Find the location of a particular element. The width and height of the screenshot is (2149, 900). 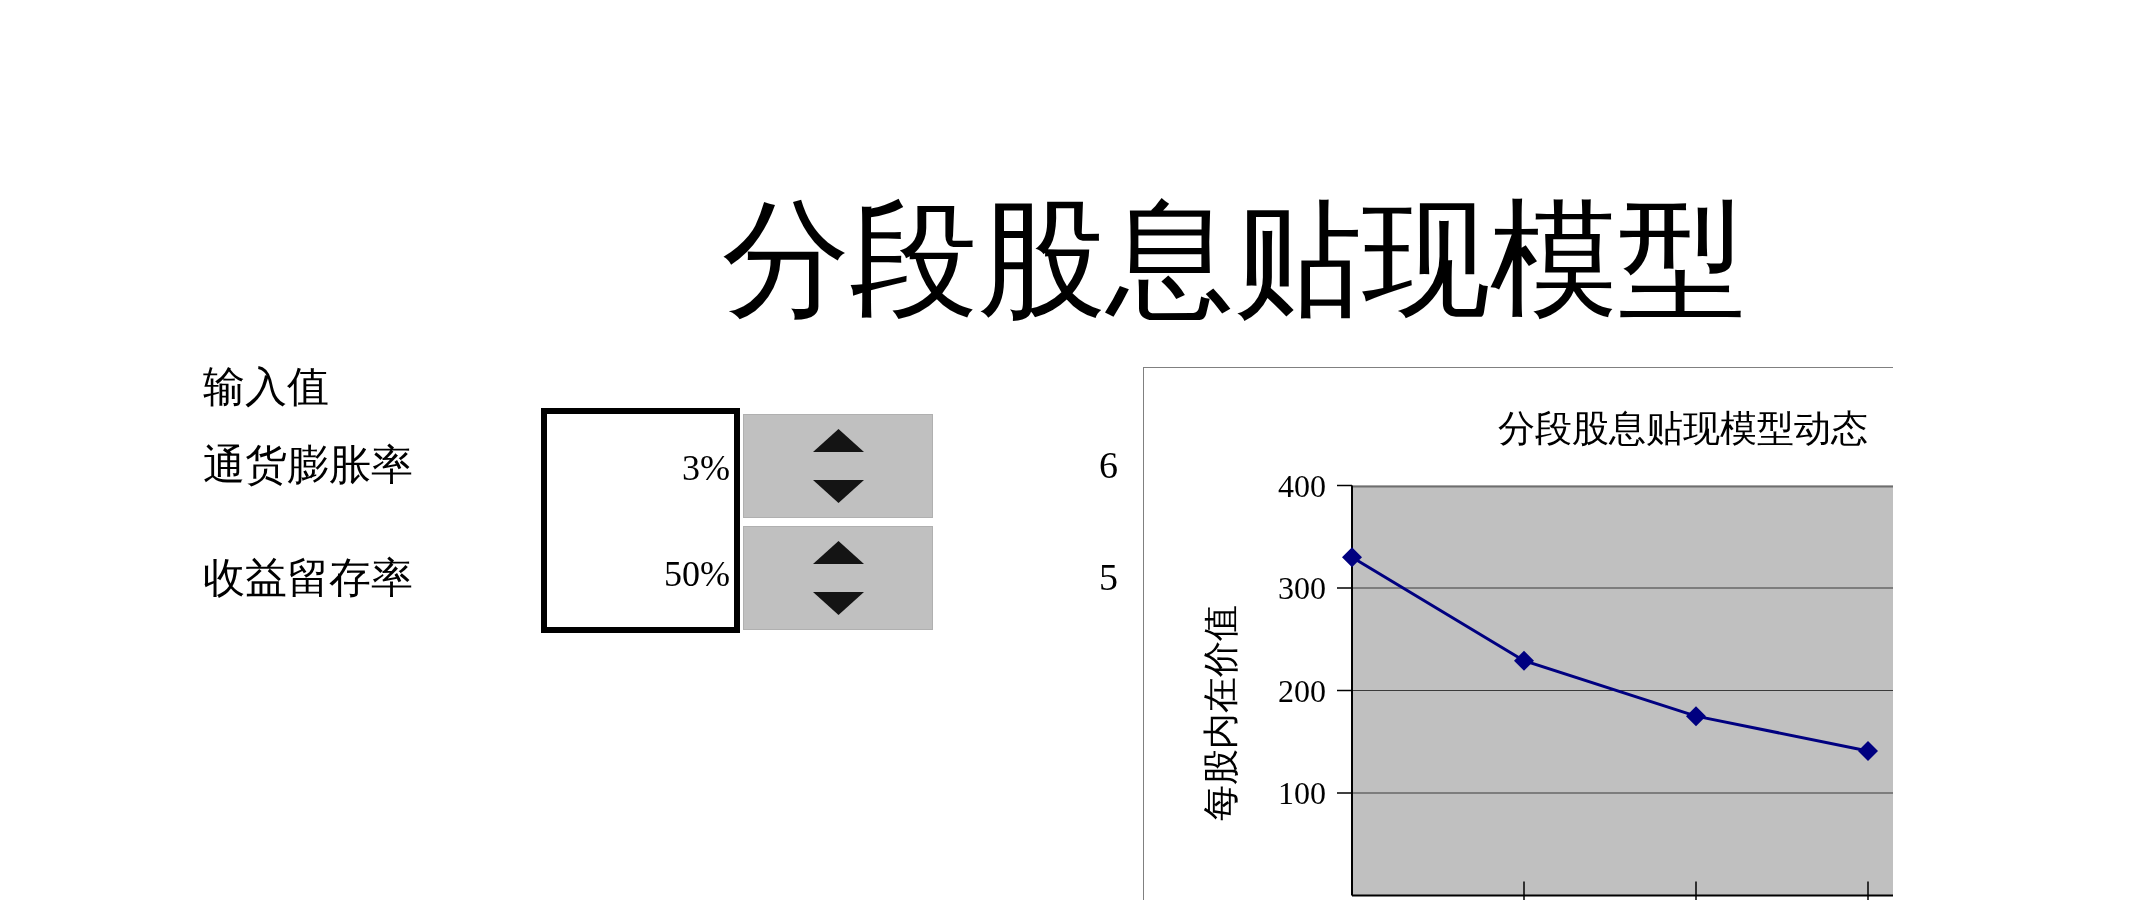

input-label: 收益留存率 is located at coordinates (308, 578).